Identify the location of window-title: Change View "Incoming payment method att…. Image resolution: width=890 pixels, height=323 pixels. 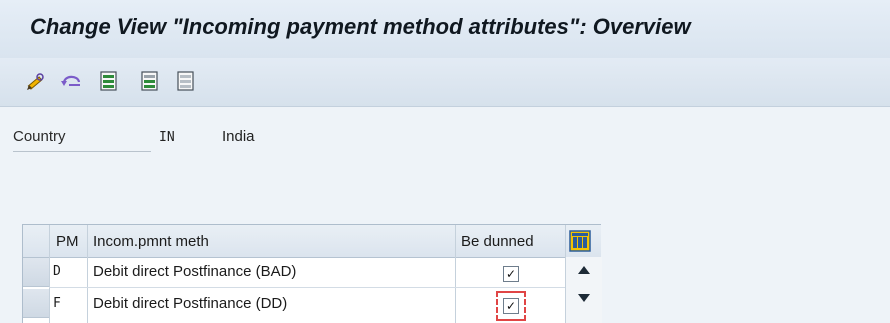
(360, 26).